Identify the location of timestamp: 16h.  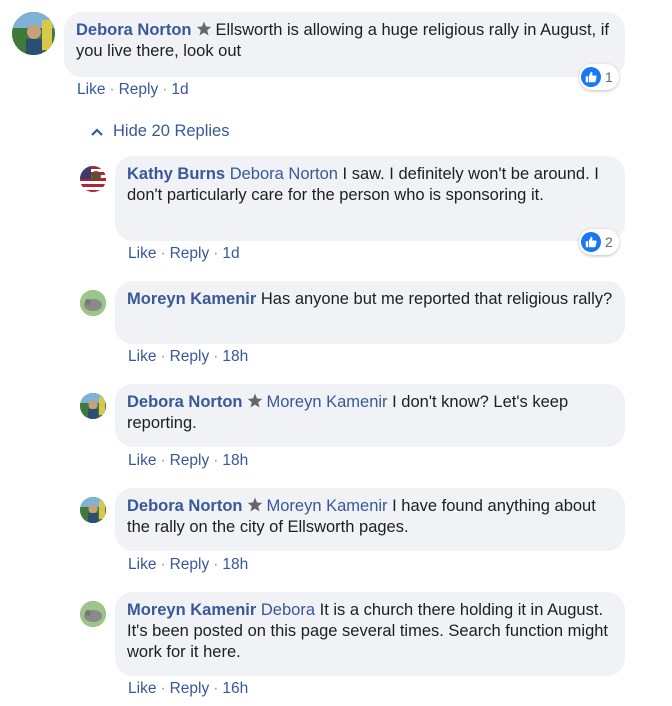
(235, 688).